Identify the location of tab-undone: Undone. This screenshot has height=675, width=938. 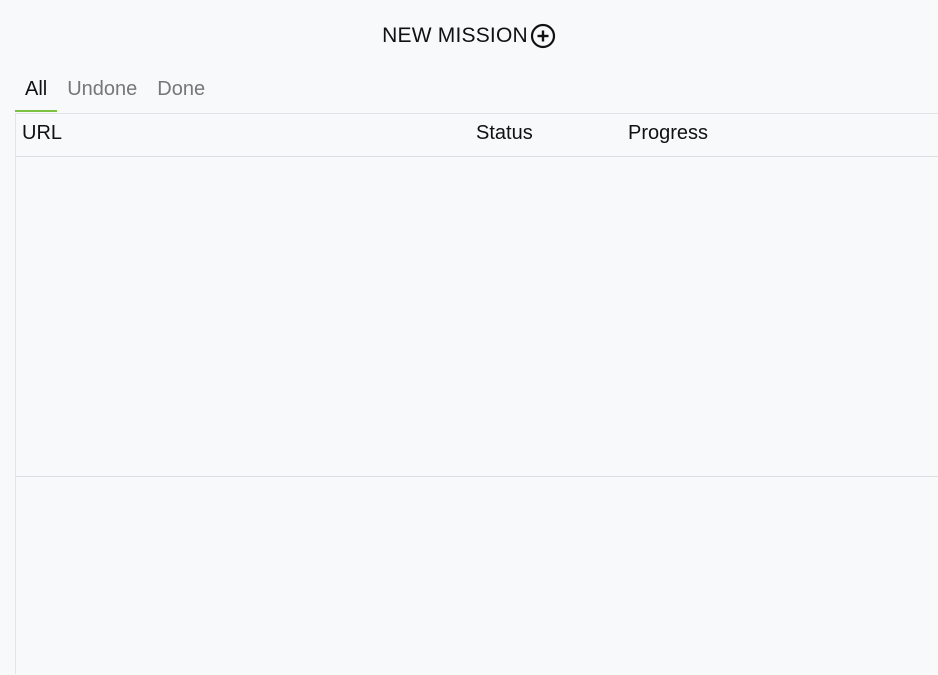
(102, 91).